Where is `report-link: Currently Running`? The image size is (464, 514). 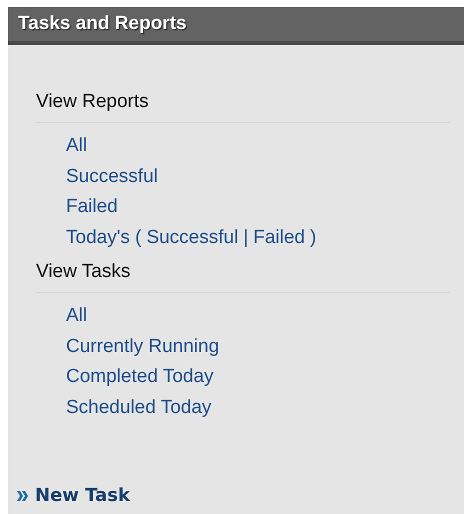 report-link: Currently Running is located at coordinates (143, 347).